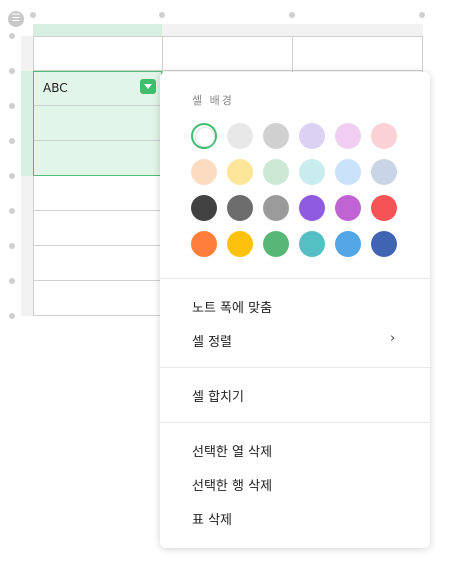 The width and height of the screenshot is (454, 562). What do you see at coordinates (148, 86) in the screenshot?
I see `cell-menu-dropdown-icon` at bounding box center [148, 86].